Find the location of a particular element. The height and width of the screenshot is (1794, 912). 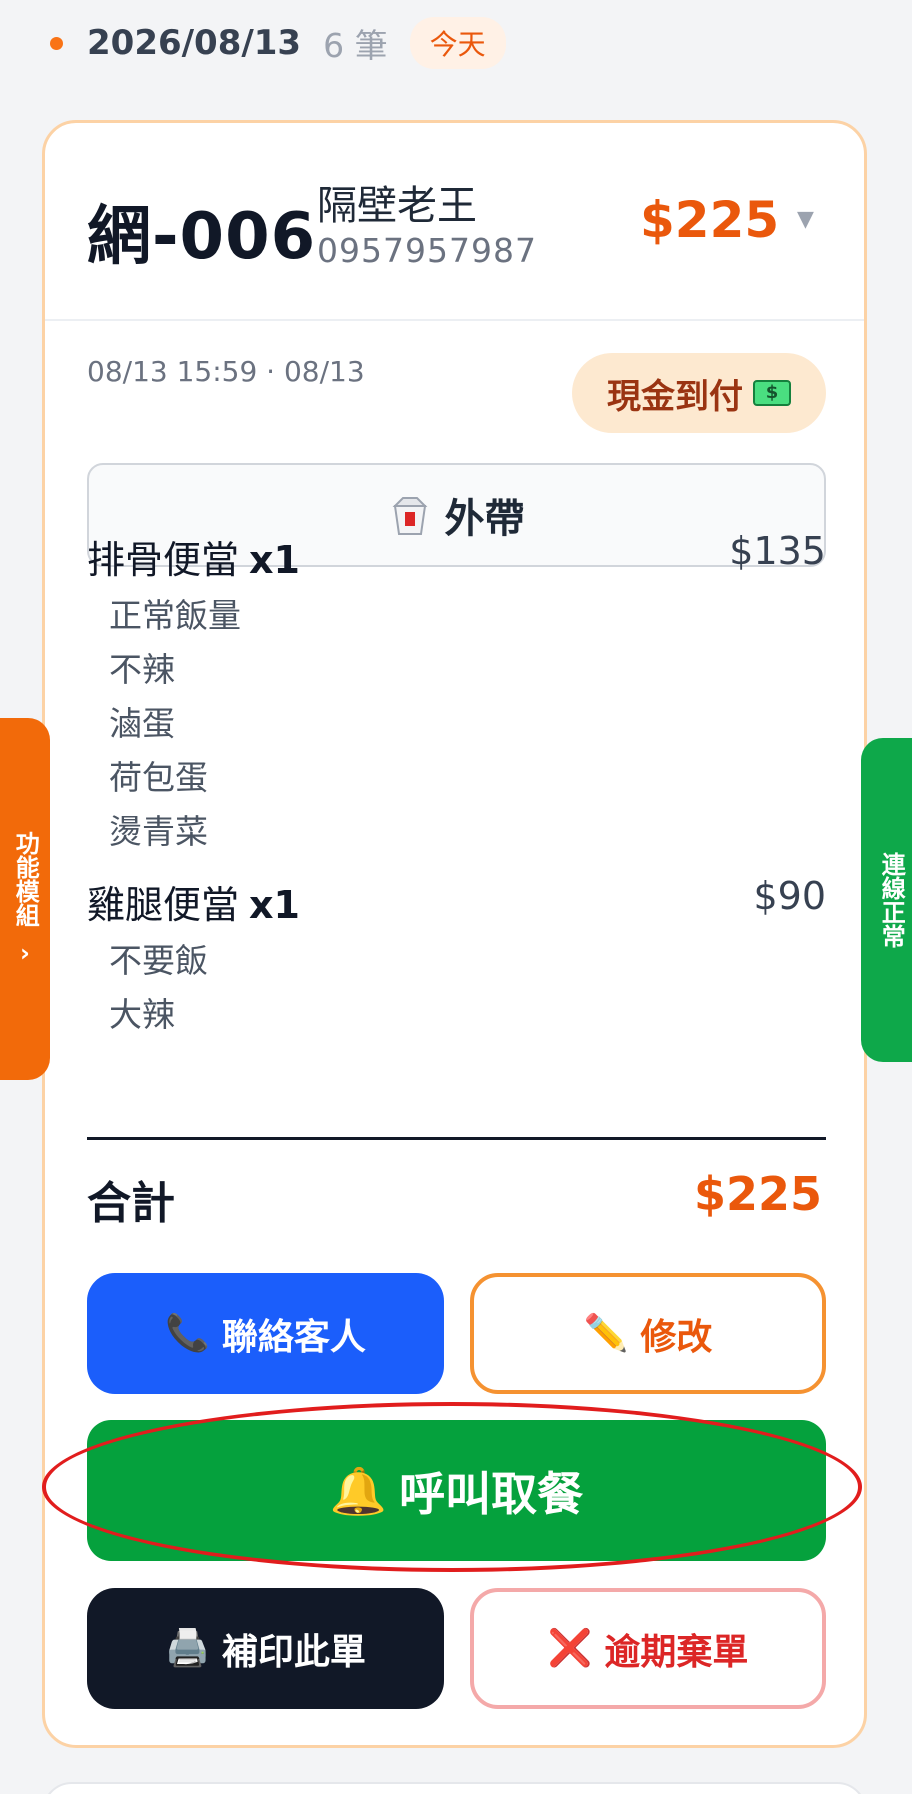

edit-order-button: ✏️ 修改 is located at coordinates (648, 1333).